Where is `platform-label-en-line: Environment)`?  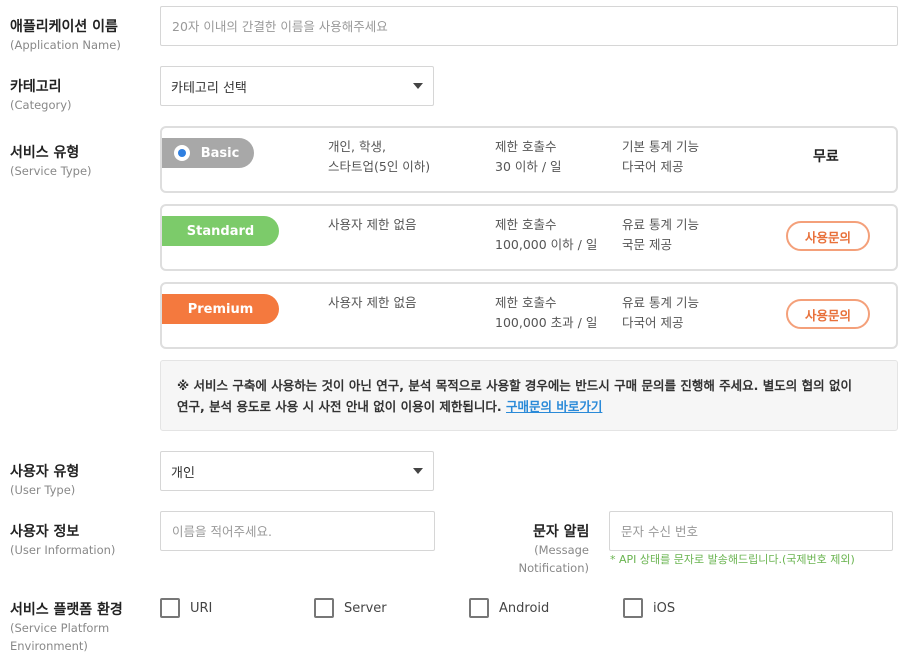 platform-label-en-line: Environment) is located at coordinates (49, 646).